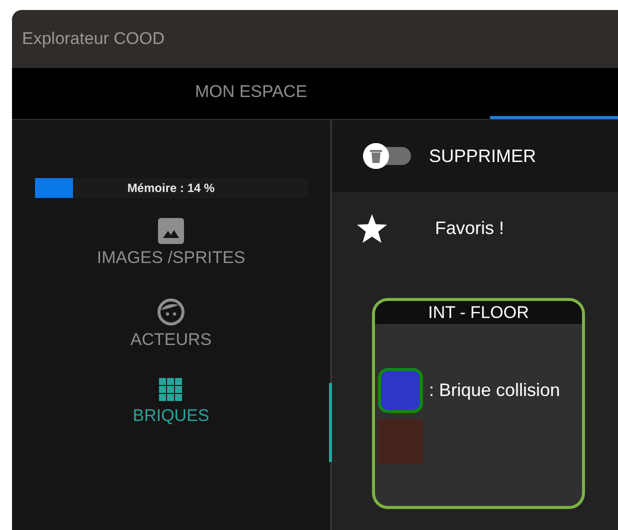 The height and width of the screenshot is (530, 618). I want to click on card-title: INT - FLOOR, so click(478, 312).